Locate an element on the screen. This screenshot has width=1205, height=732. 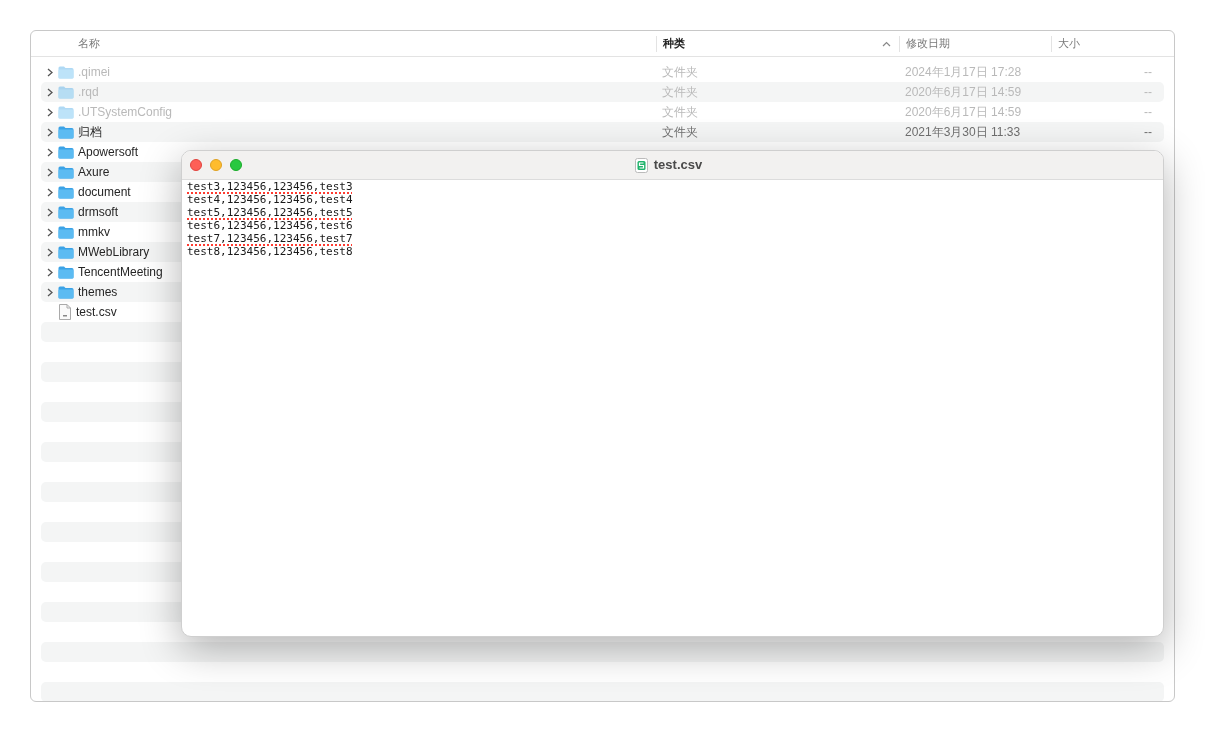
file-name: 归档 is located at coordinates (90, 132).